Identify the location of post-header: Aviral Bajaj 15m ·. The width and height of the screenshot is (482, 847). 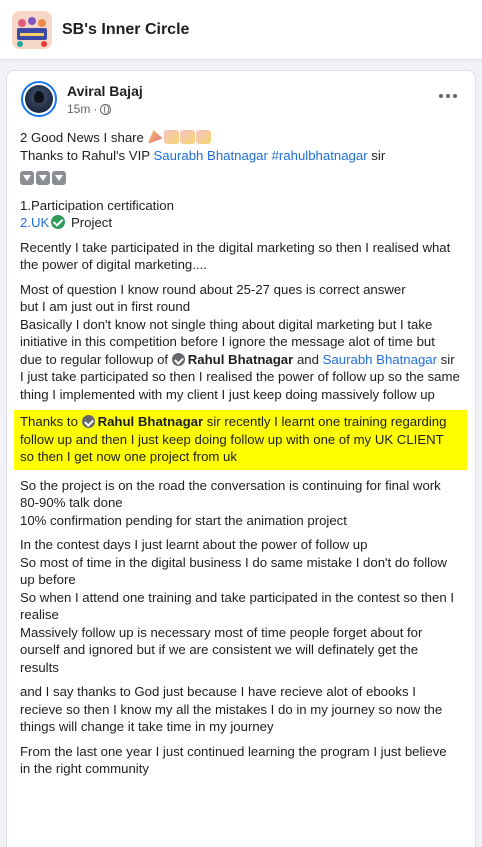
(241, 103).